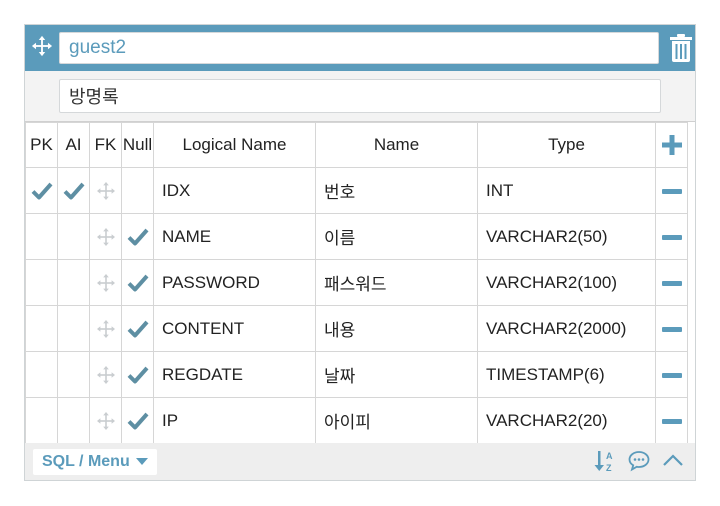 Image resolution: width=720 pixels, height=506 pixels. I want to click on plus-icon, so click(672, 145).